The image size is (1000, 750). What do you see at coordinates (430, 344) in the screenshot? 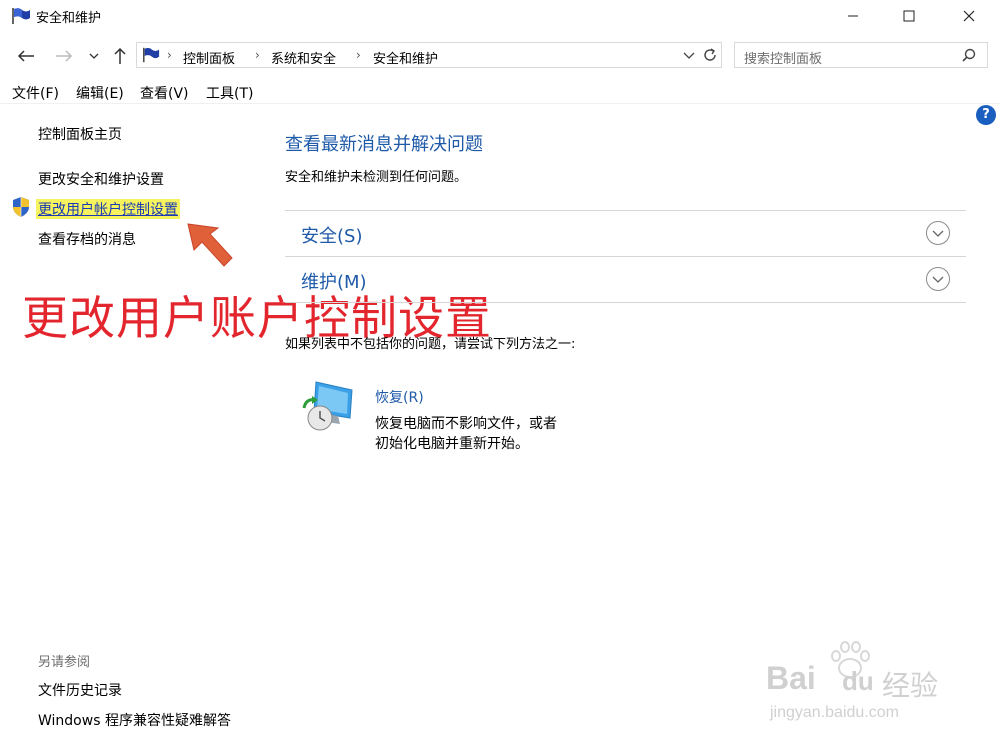
I see `hint-text: 如果列表中不包括你的问题，请尝试下列方法之一:` at bounding box center [430, 344].